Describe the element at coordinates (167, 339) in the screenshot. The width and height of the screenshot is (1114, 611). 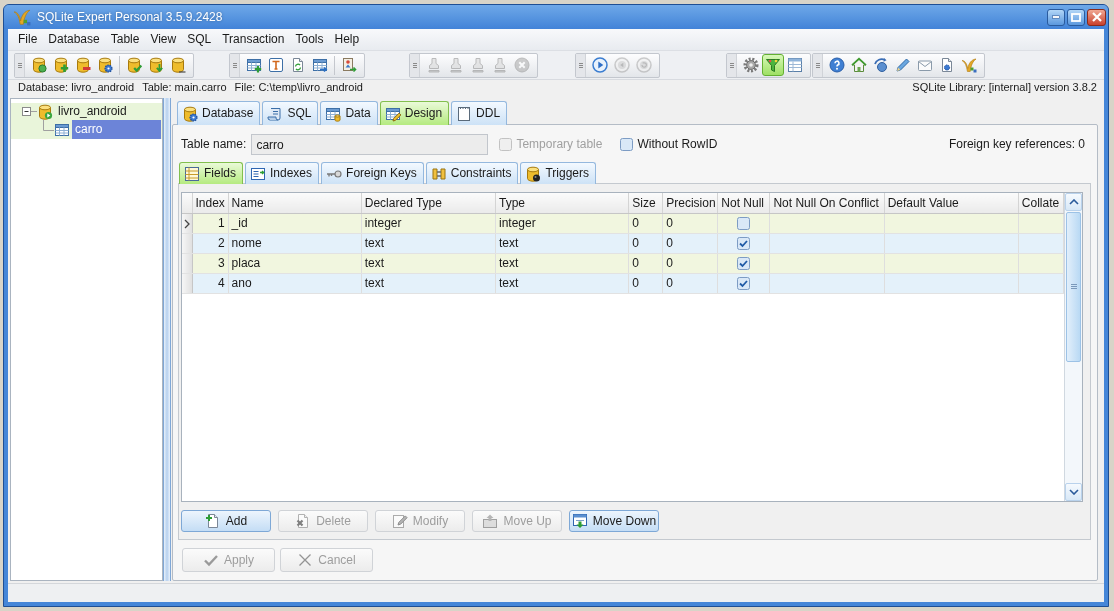
I see `splitter` at that location.